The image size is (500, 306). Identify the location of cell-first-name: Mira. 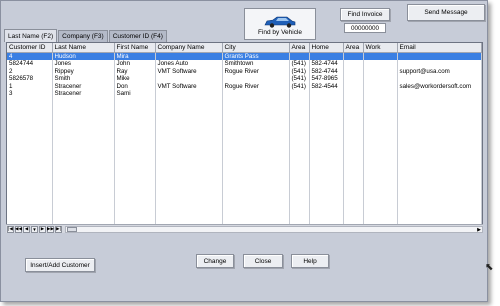
(135, 56).